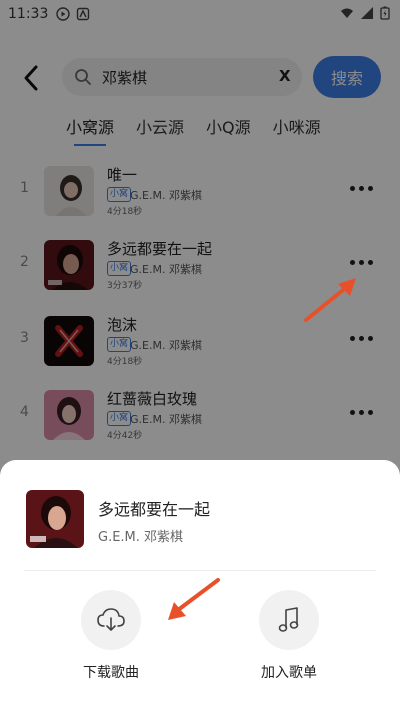 The image size is (400, 710). Describe the element at coordinates (289, 636) in the screenshot. I see `add-to-playlist-button: 加入歌单` at that location.